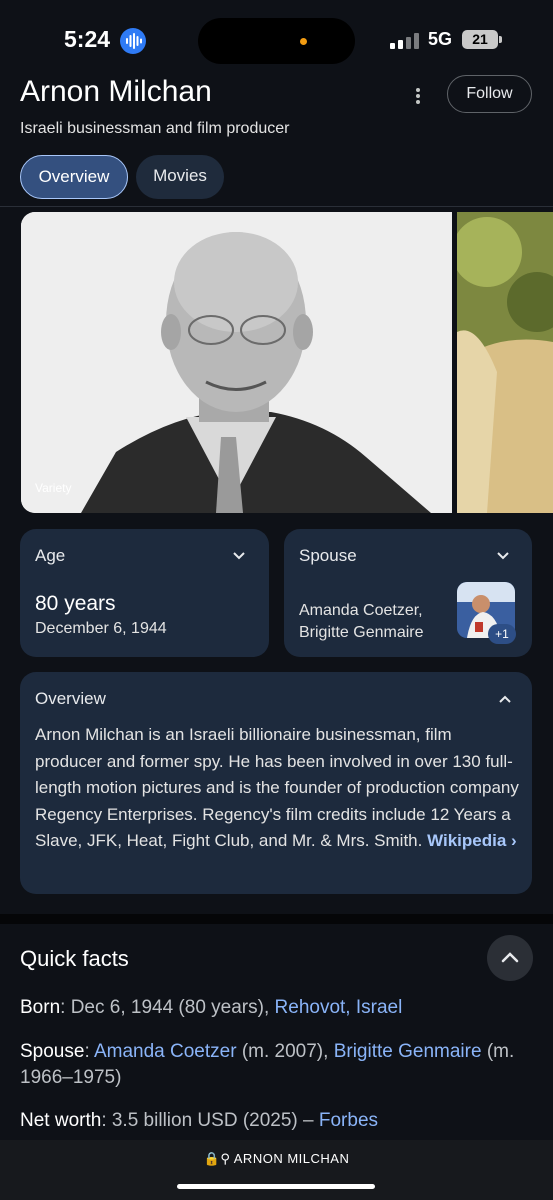  Describe the element at coordinates (180, 177) in the screenshot. I see `tab-movies: Movies` at that location.